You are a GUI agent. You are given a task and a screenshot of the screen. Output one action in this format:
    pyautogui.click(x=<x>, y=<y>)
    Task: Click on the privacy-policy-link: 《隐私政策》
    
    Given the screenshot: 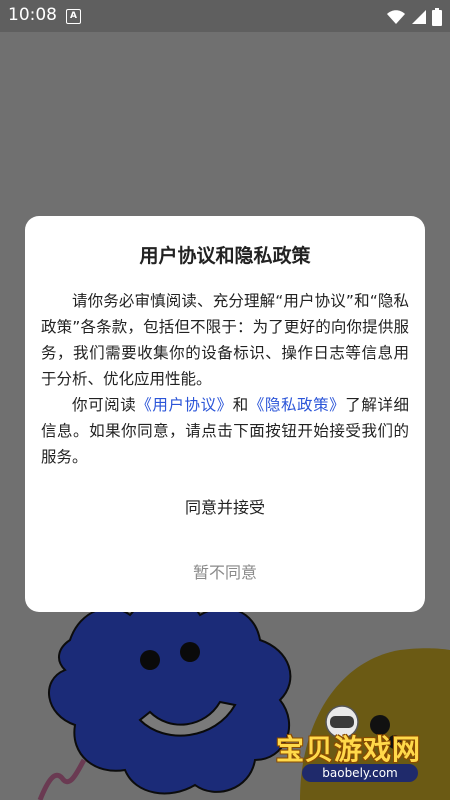 What is the action you would take?
    pyautogui.click(x=297, y=405)
    